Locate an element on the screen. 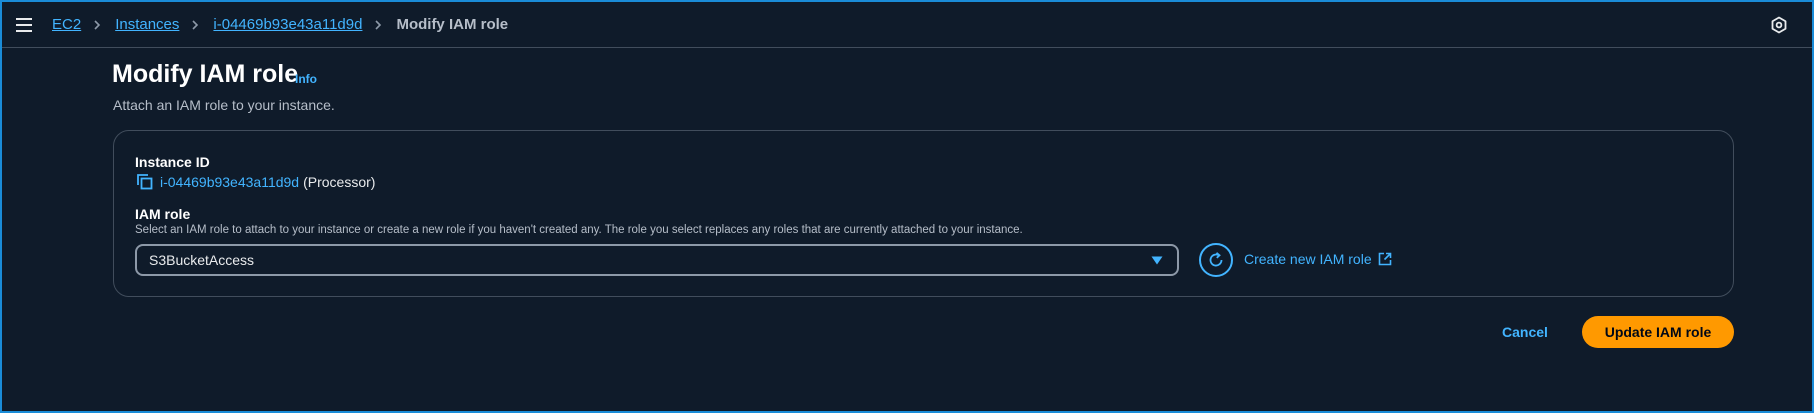  breadcrumb-instance-id: i-04469b93e43a11d9d is located at coordinates (287, 24).